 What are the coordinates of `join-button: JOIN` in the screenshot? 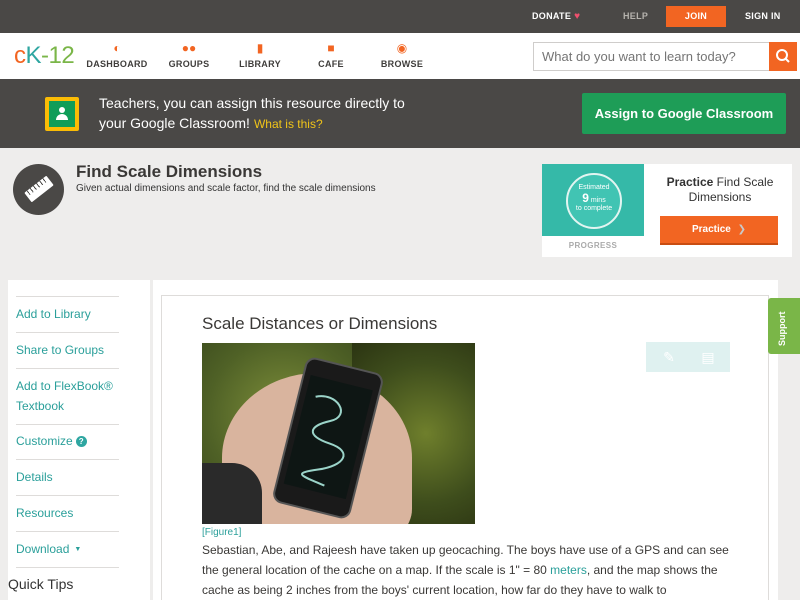 It's located at (696, 16).